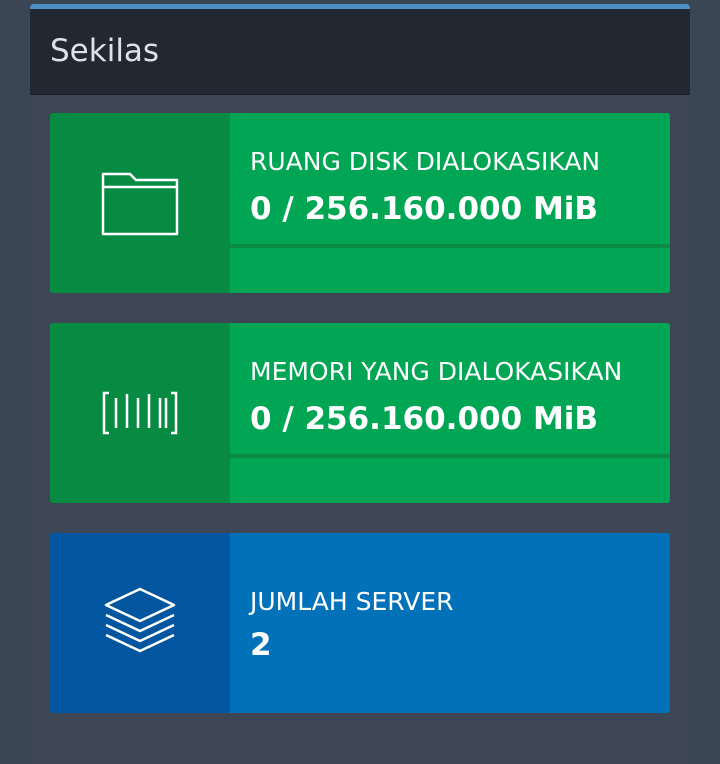 This screenshot has height=764, width=720. I want to click on memory-icon-box, so click(140, 413).